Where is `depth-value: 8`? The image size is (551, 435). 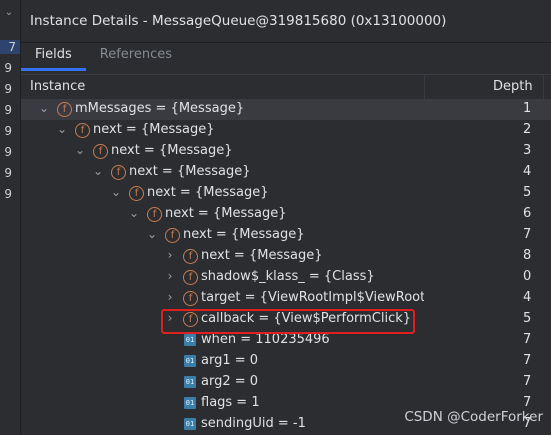
depth-value: 8 is located at coordinates (527, 255).